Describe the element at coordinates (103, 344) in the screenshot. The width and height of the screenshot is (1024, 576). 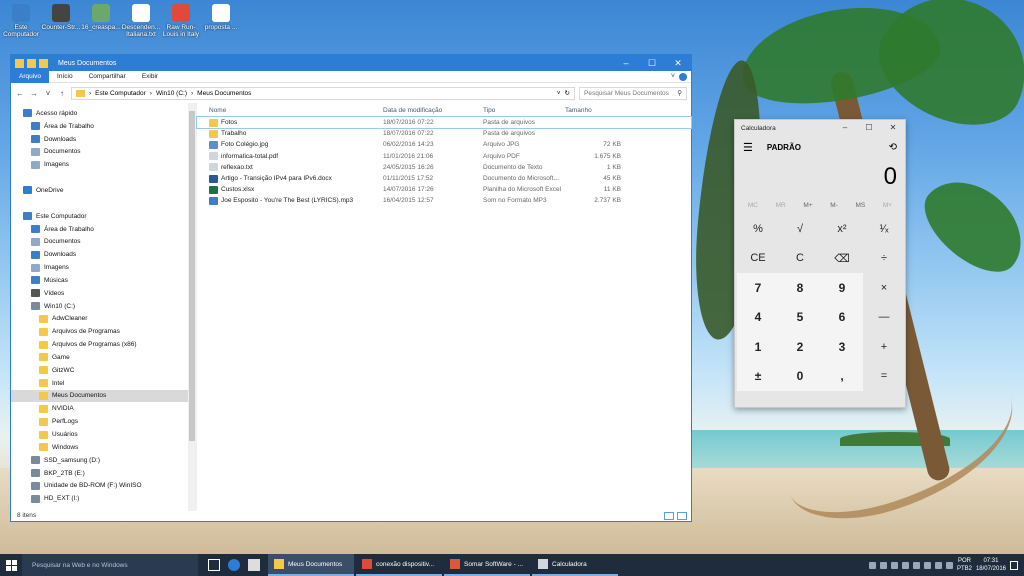
I see `nav-item: Arquivos de Programas (x86)` at that location.